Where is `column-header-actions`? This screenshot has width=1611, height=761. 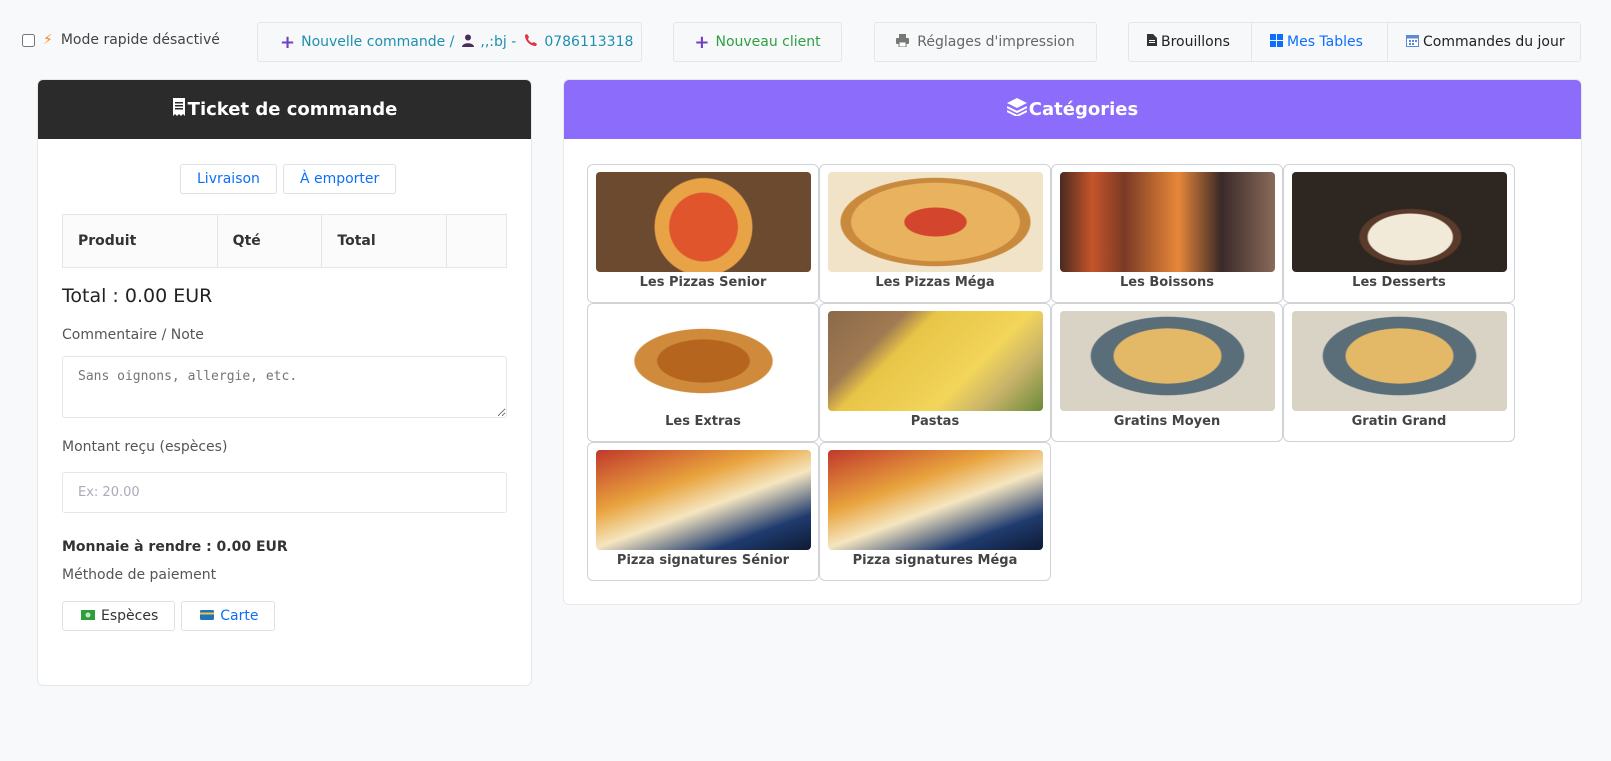 column-header-actions is located at coordinates (476, 241).